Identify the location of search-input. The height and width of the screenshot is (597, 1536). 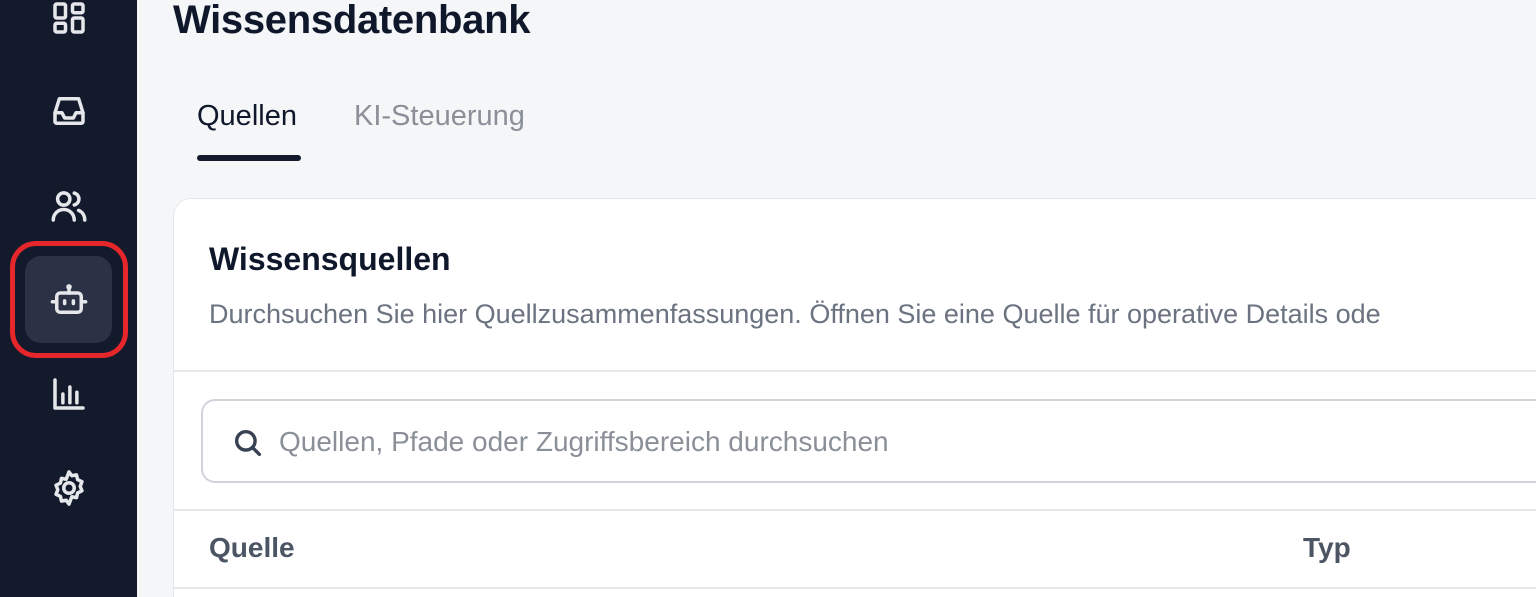
(879, 442).